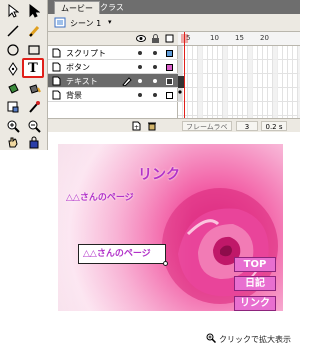 The image size is (320, 351). Describe the element at coordinates (141, 40) in the screenshot. I see `eye-icon` at that location.